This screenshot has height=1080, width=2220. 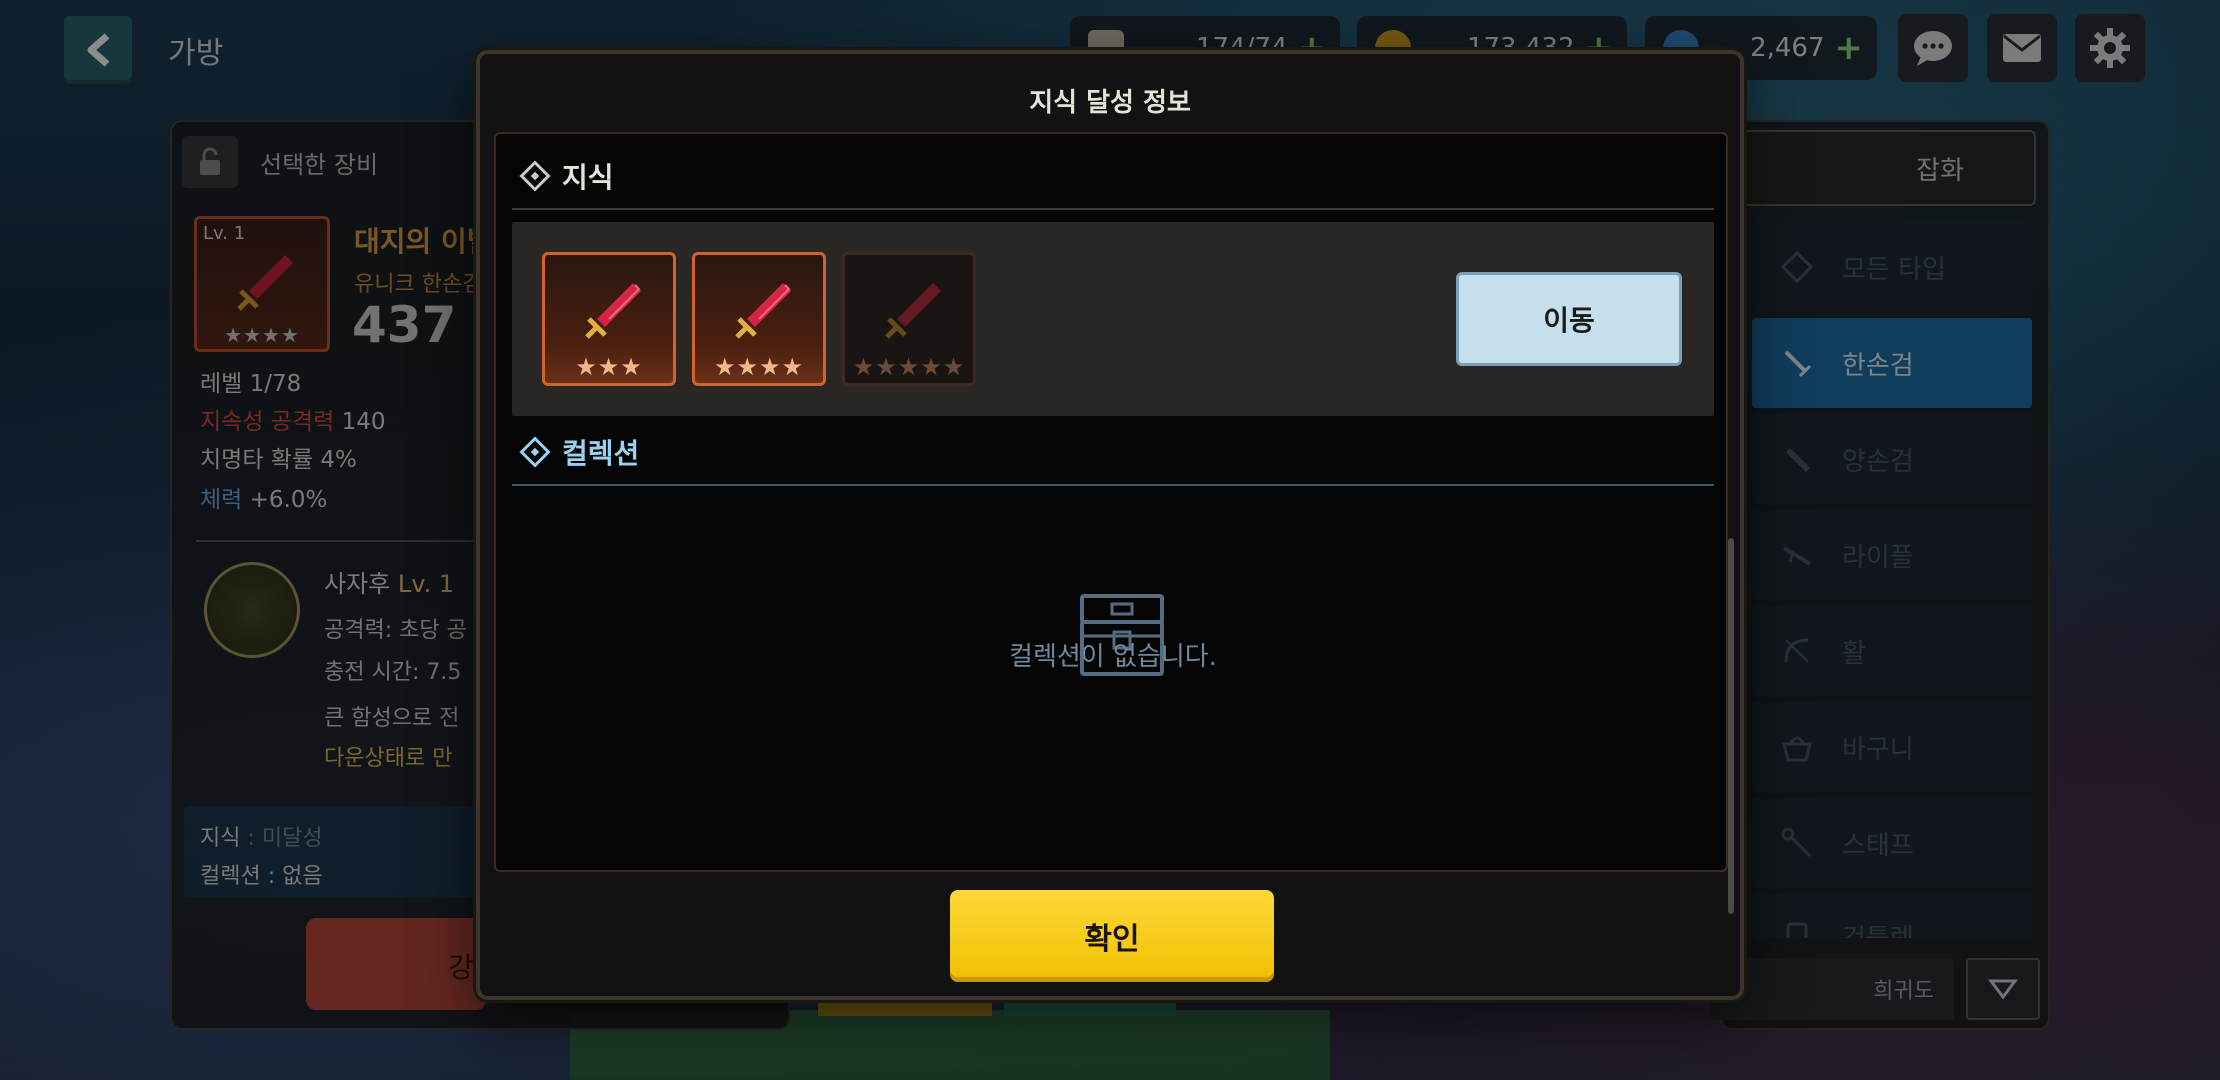 What do you see at coordinates (1731, 726) in the screenshot?
I see `scrollbar` at bounding box center [1731, 726].